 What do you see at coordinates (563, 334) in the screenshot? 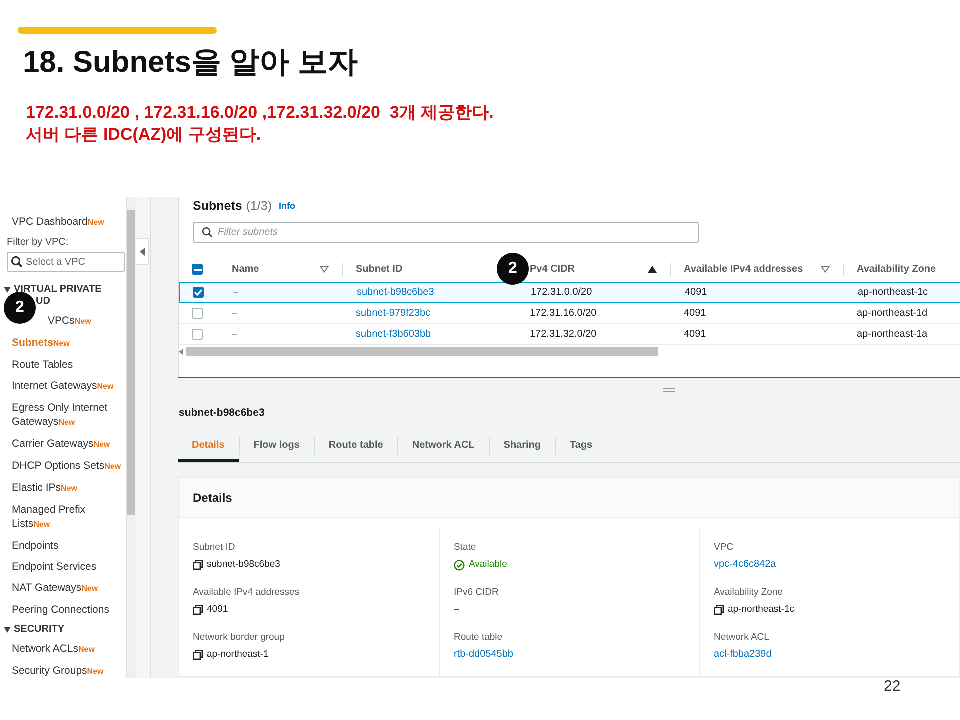
I see `table-cell: 172.31.32.0/20` at bounding box center [563, 334].